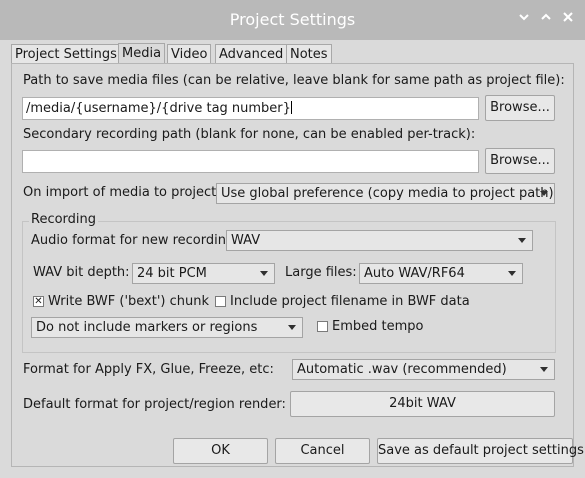 The height and width of the screenshot is (478, 585). I want to click on import-media-label: On import of media to project:, so click(122, 192).